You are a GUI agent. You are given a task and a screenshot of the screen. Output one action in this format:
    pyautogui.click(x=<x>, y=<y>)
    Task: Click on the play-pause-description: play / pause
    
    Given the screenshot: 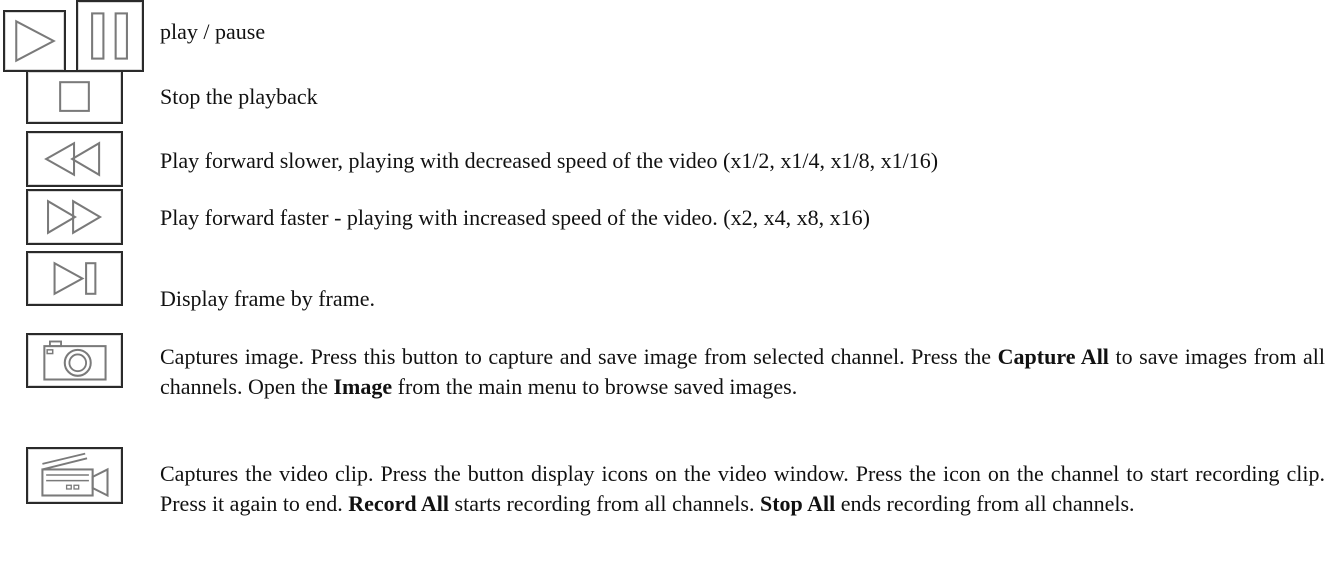 What is the action you would take?
    pyautogui.click(x=213, y=31)
    